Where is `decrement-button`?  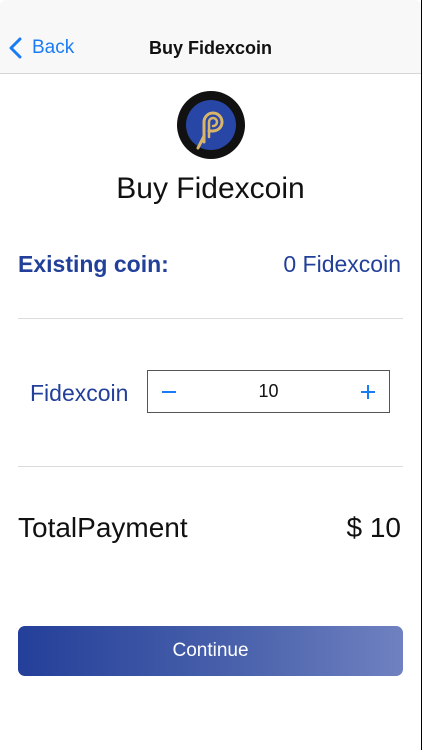 decrement-button is located at coordinates (169, 391).